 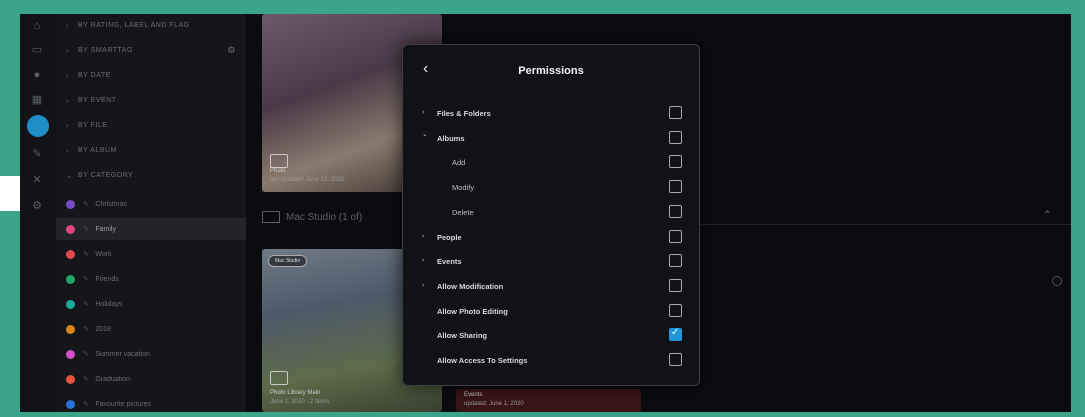 What do you see at coordinates (97, 100) in the screenshot?
I see `sidebar-section-label: BY EVENT` at bounding box center [97, 100].